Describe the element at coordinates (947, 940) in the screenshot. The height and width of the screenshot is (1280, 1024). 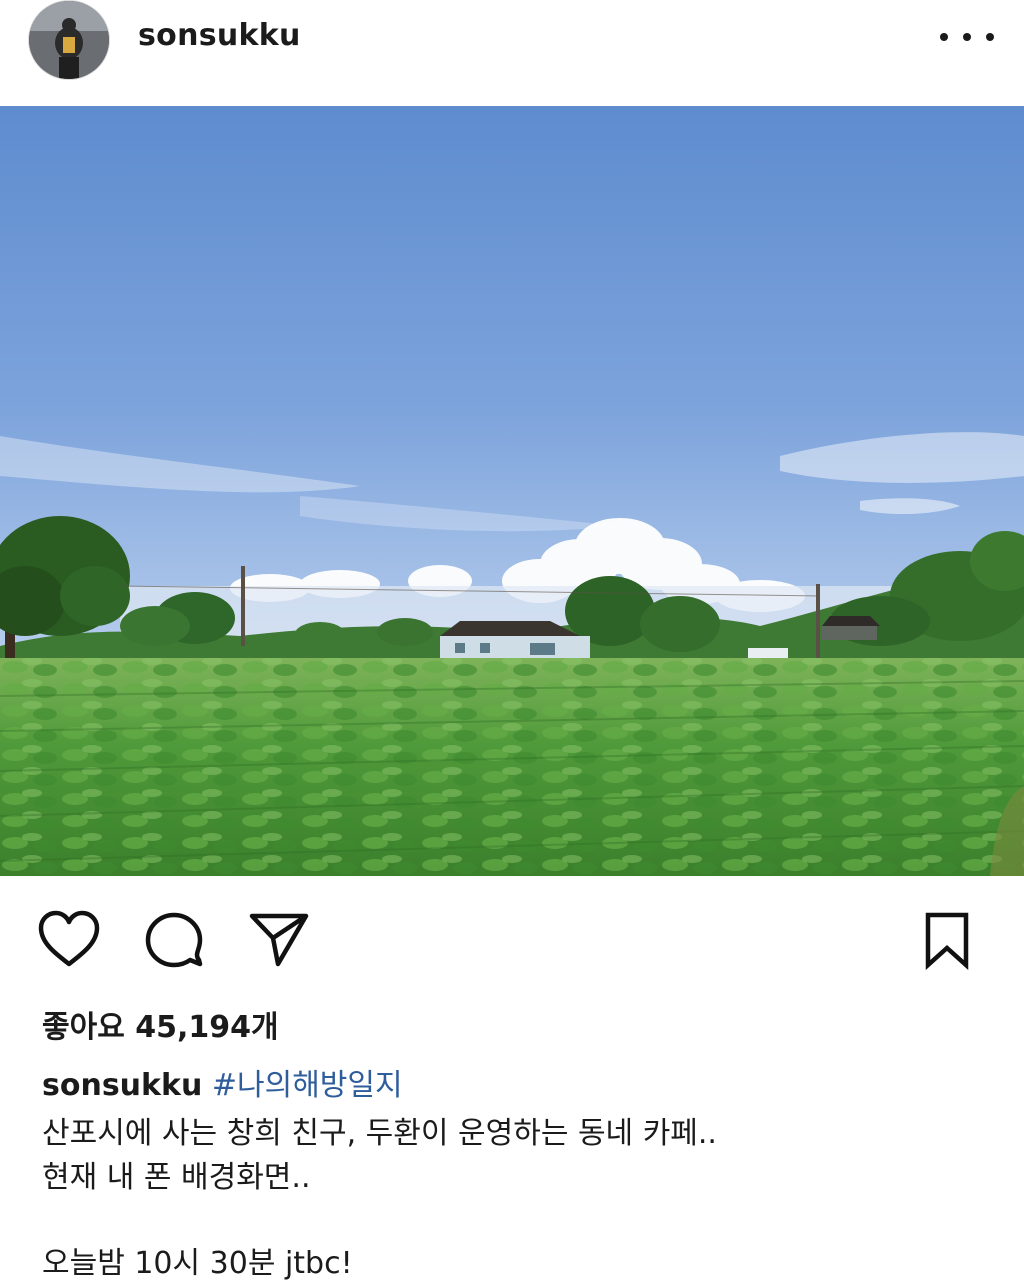
I see `bookmark-icon` at that location.